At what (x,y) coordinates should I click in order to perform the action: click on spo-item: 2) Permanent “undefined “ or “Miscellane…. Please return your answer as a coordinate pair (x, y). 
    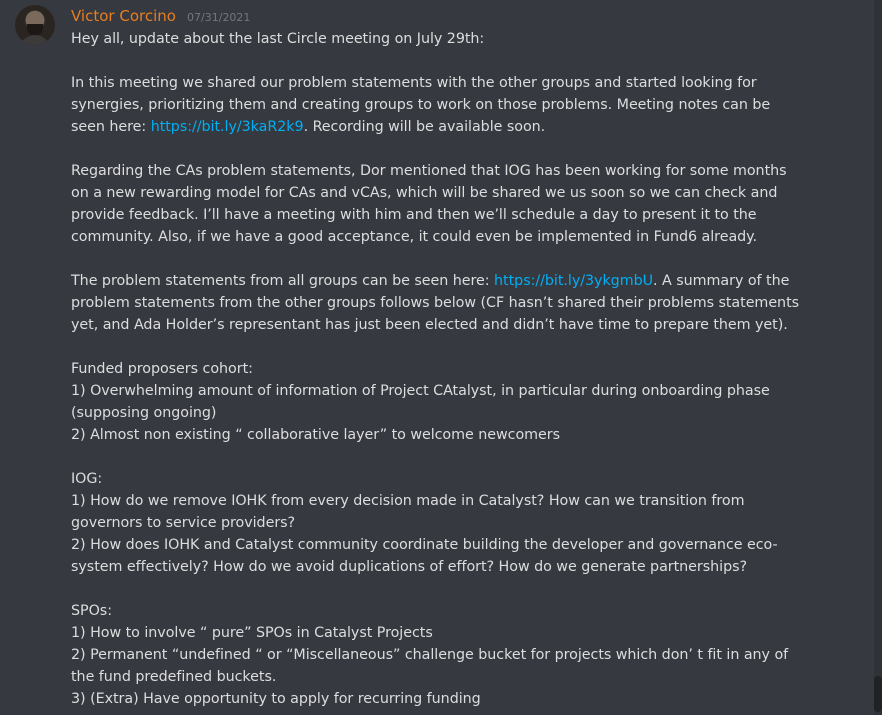
    Looking at the image, I should click on (430, 666).